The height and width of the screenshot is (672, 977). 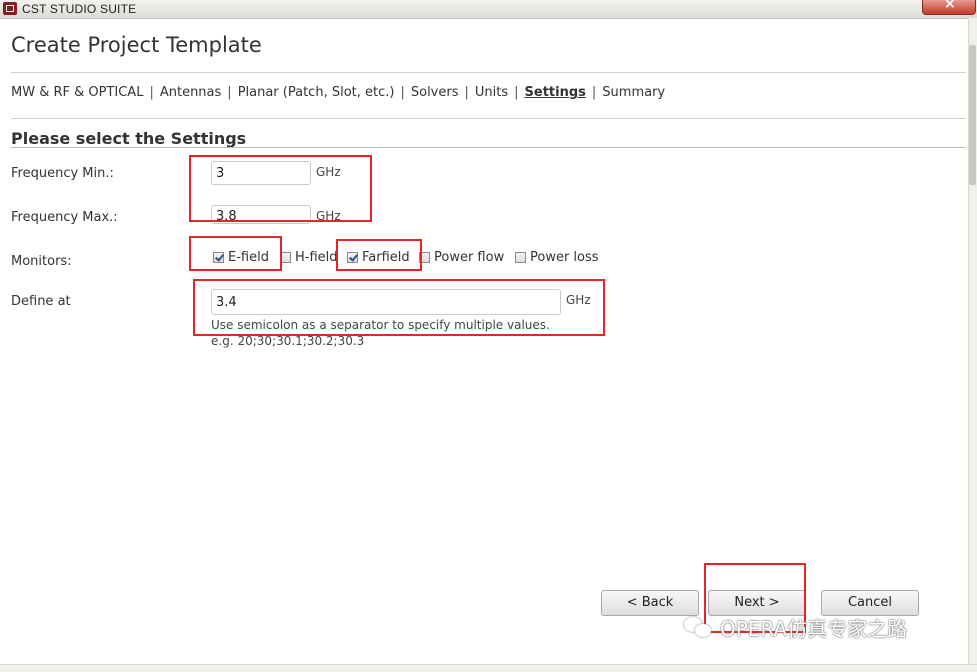 I want to click on window-title: CST STUDIO SUITE, so click(x=79, y=9).